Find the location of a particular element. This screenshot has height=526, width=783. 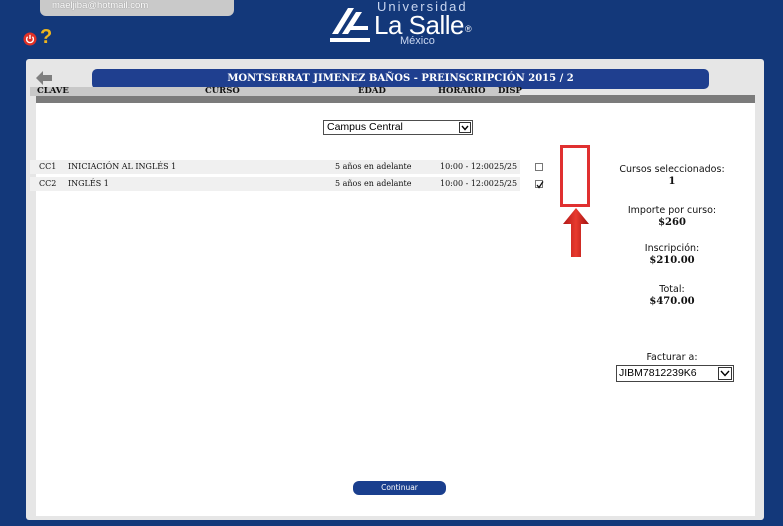

selected-courses-summary: Cursos seleccionados: 1 is located at coordinates (672, 176).